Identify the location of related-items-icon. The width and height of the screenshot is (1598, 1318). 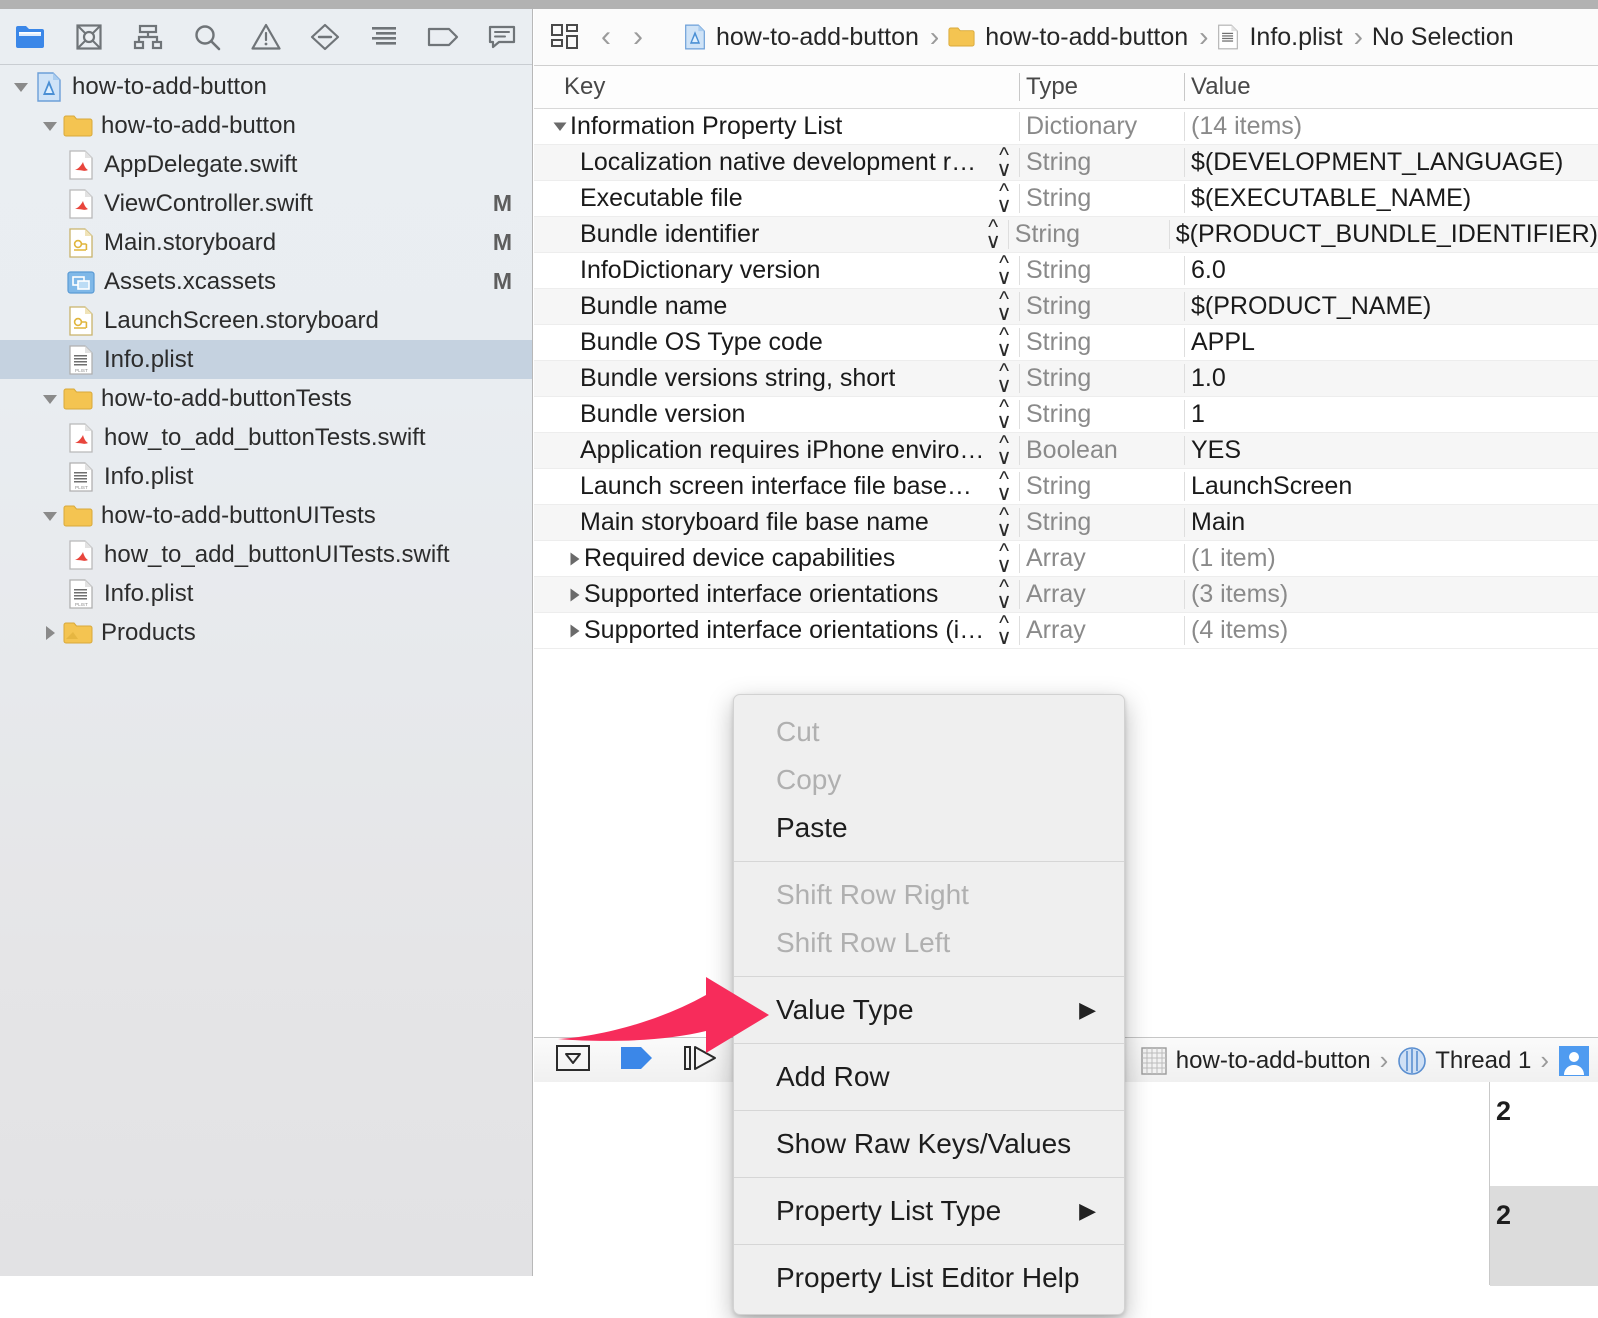
(565, 37).